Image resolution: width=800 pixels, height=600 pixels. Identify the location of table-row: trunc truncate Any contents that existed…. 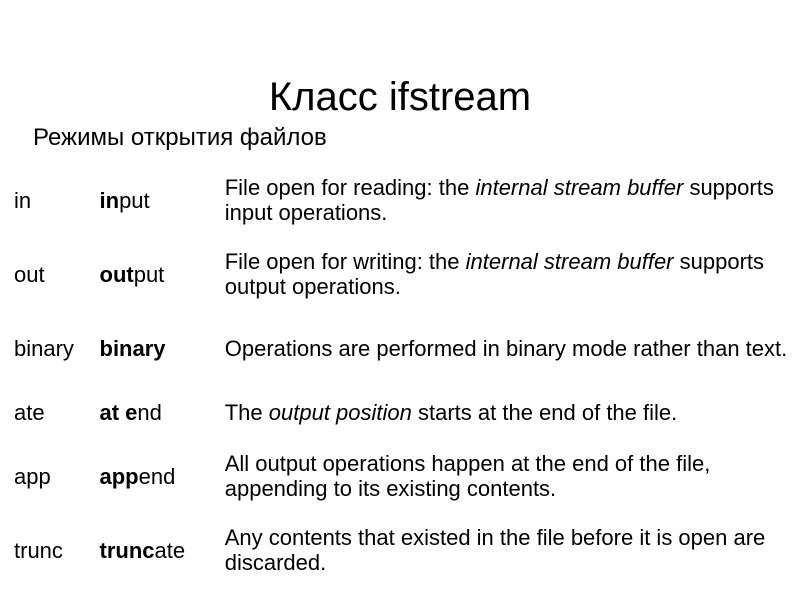
(400, 550).